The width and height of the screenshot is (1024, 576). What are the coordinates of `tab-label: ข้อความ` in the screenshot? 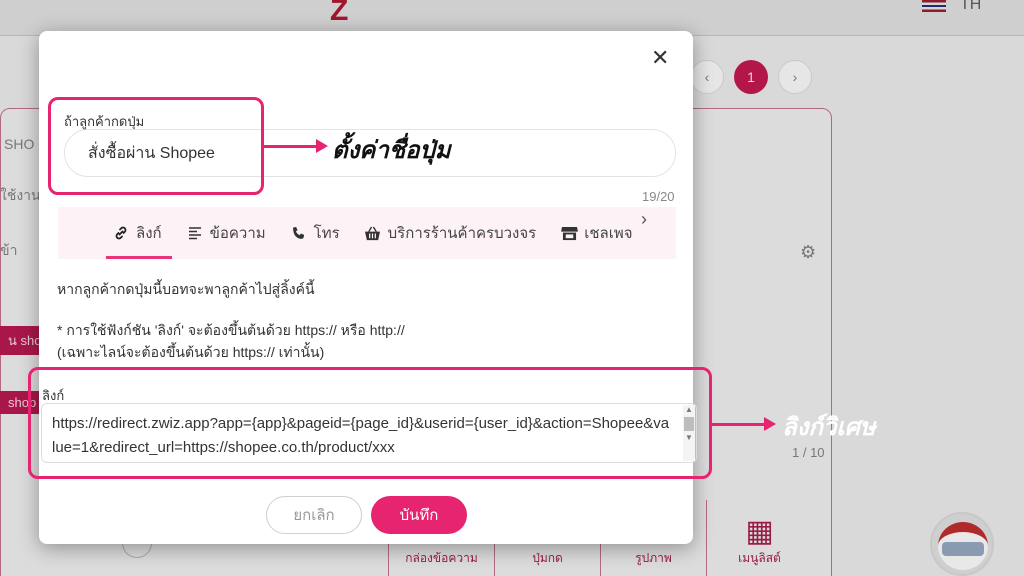 It's located at (237, 233).